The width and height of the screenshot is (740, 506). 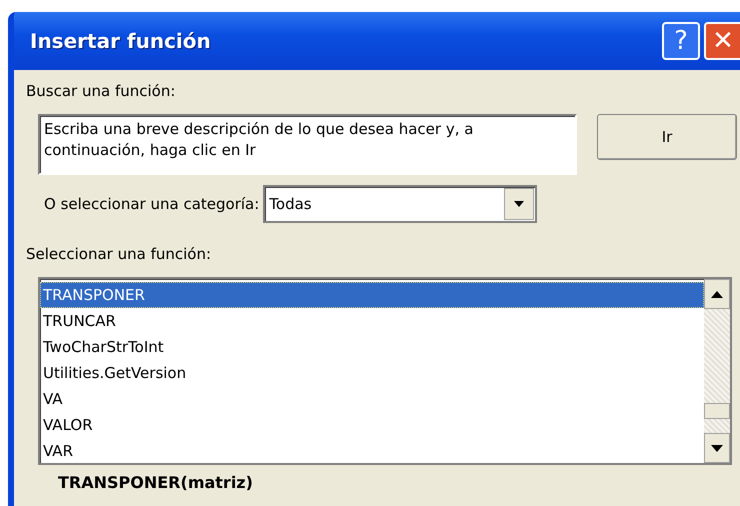 I want to click on close-button: ✕, so click(x=722, y=41).